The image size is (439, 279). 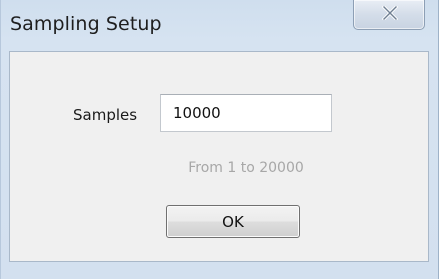 I want to click on samples-label: Samples, so click(x=105, y=115).